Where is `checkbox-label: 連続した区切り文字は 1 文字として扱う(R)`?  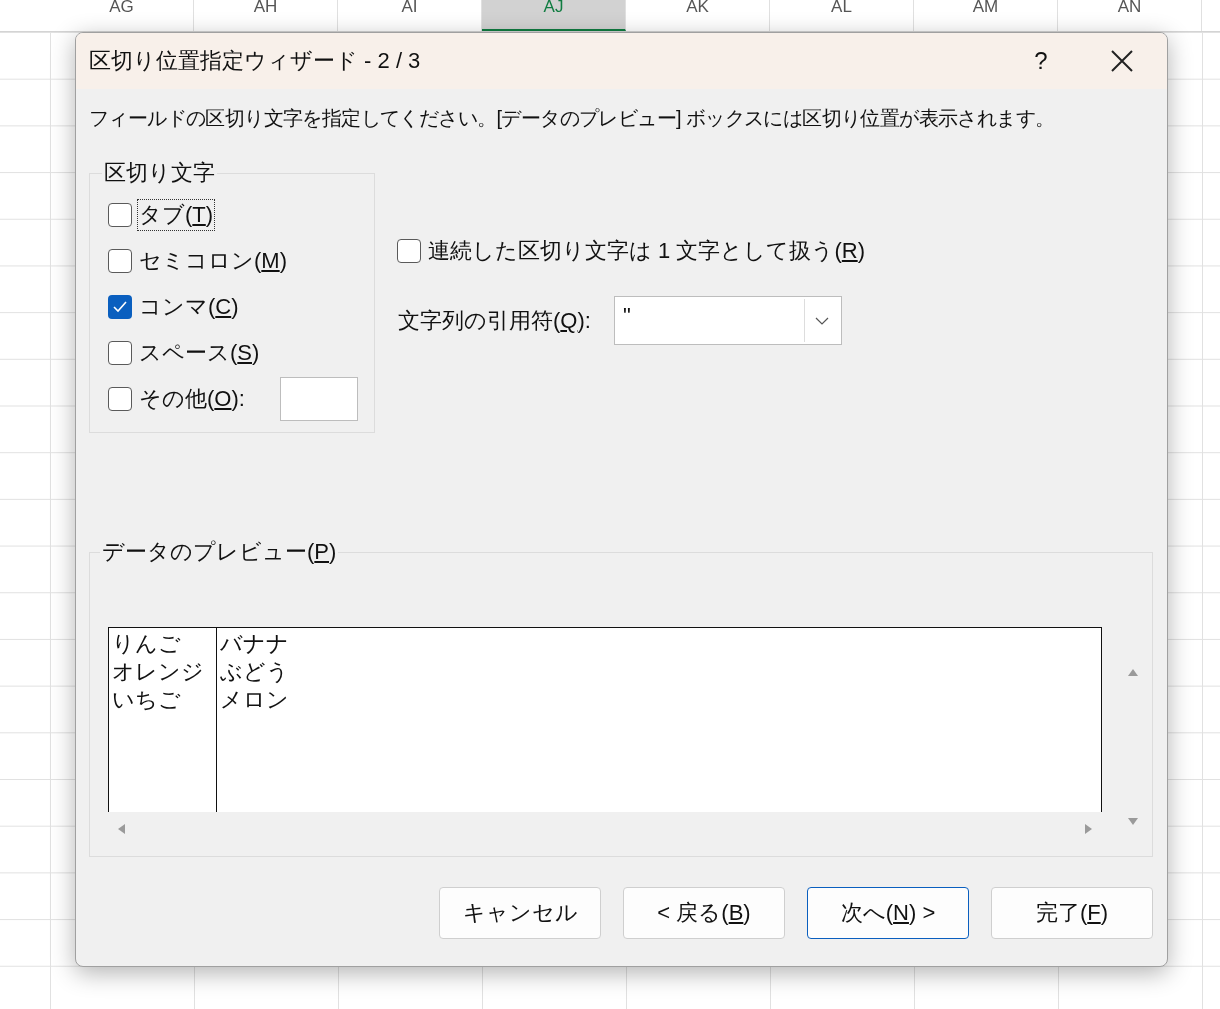
checkbox-label: 連続した区切り文字は 1 文字として扱う(R) is located at coordinates (646, 251).